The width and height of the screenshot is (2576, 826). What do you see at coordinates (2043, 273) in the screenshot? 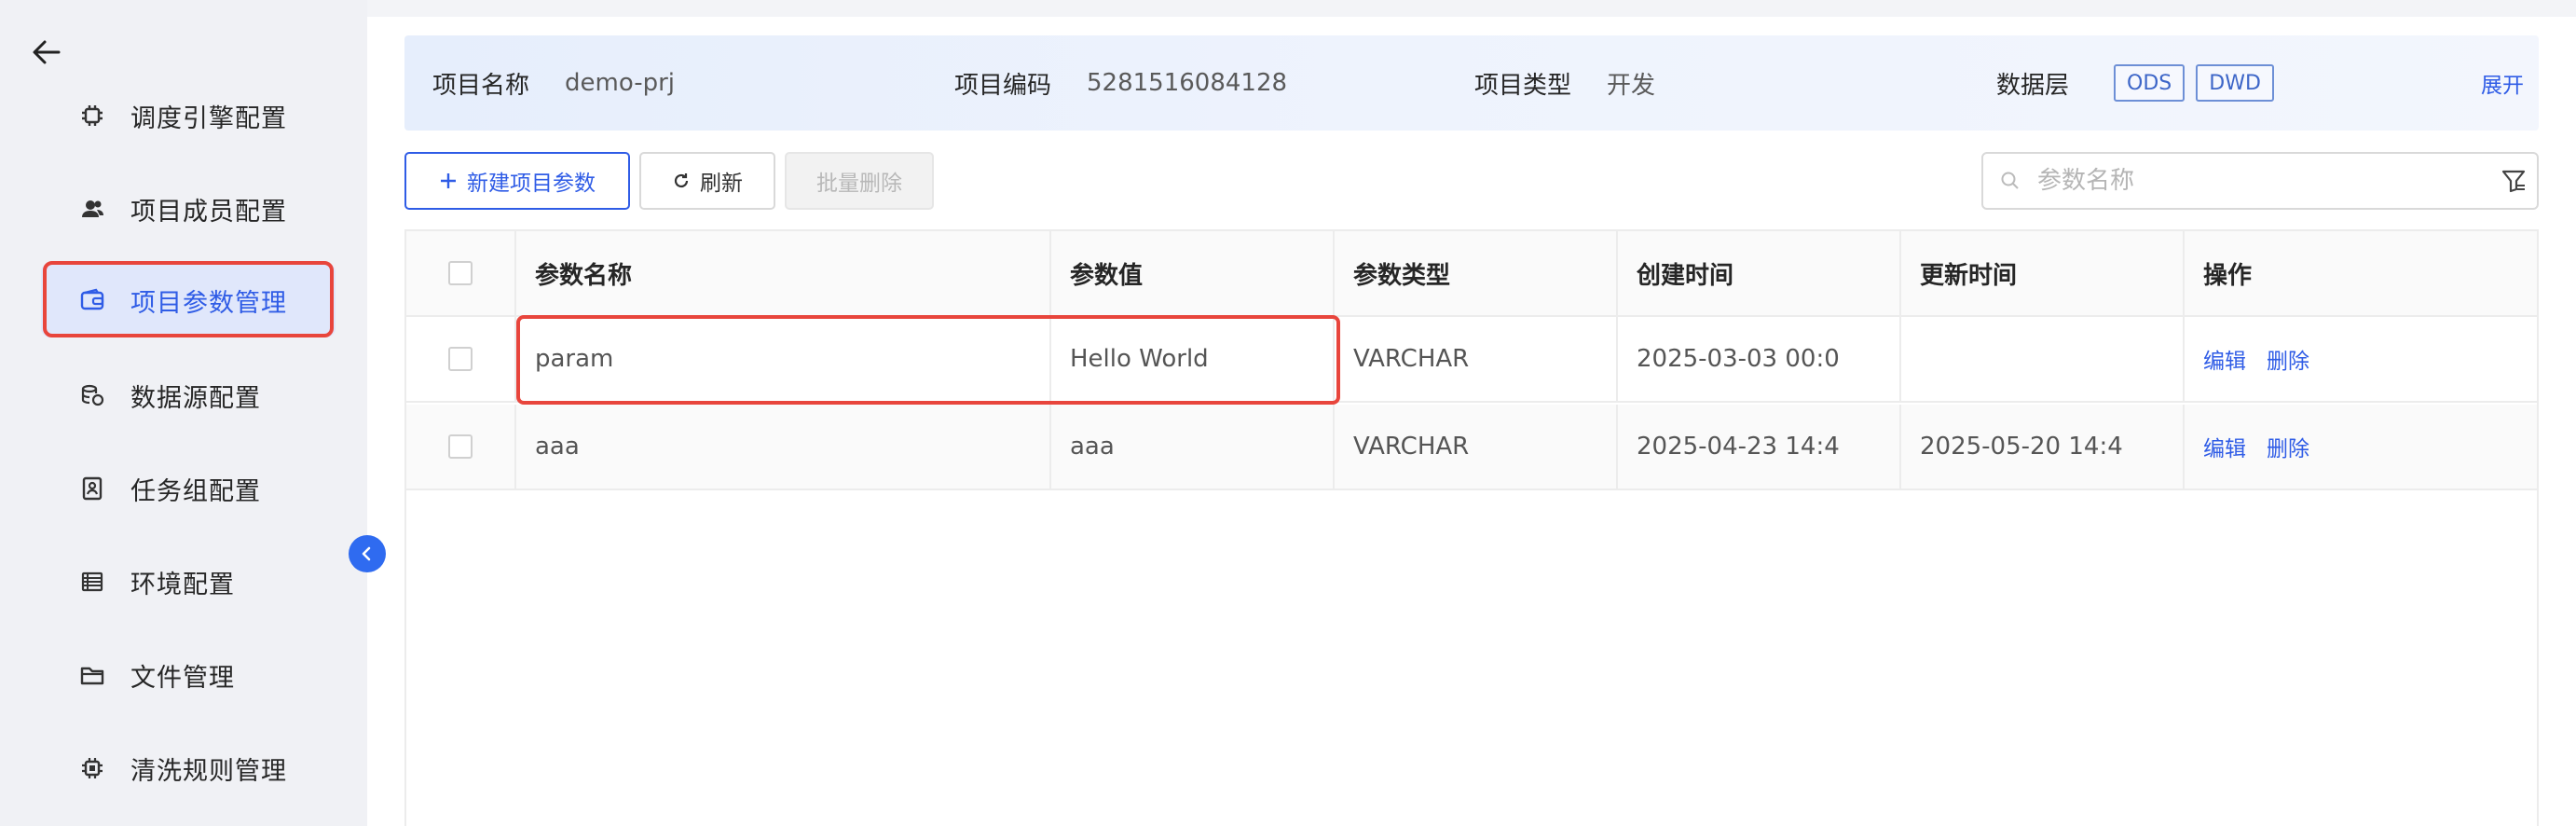
I see `header-updated-time: 更新时间` at bounding box center [2043, 273].